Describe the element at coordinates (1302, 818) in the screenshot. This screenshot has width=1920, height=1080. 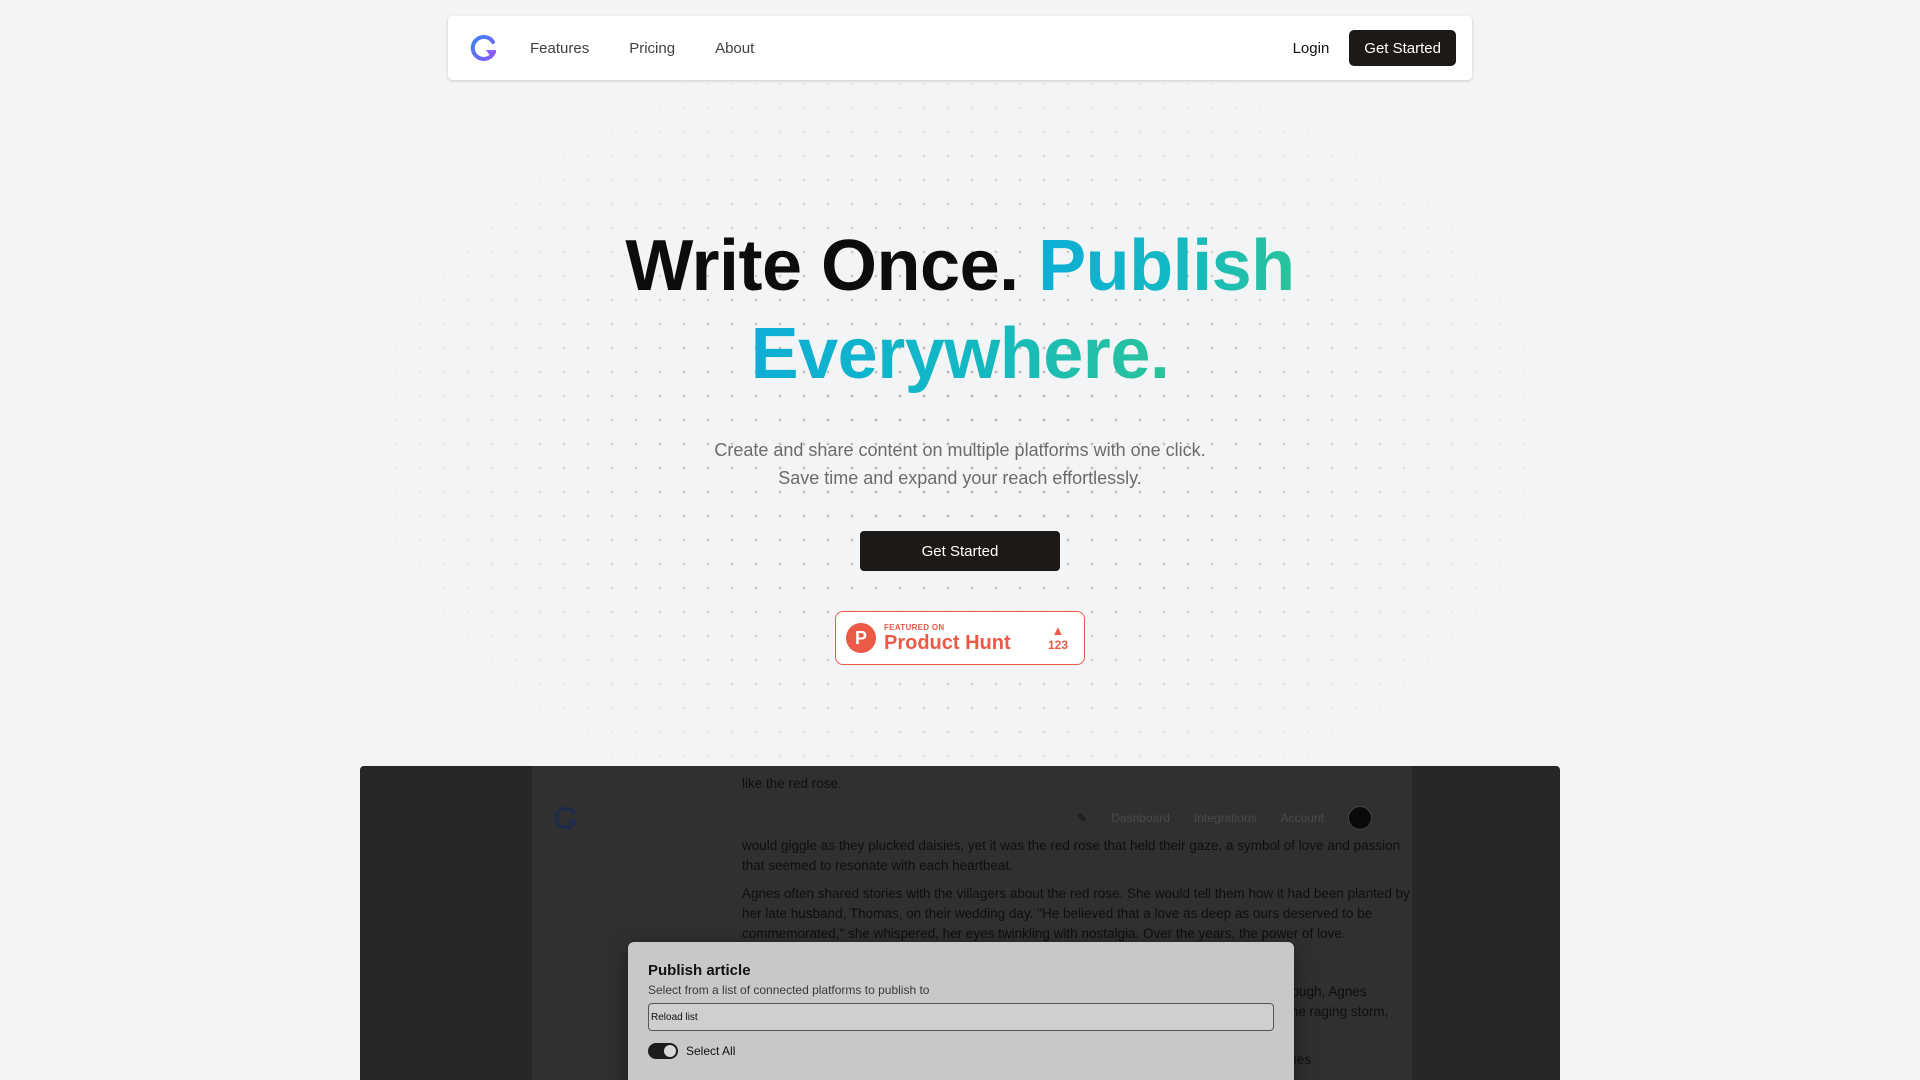
I see `preview-nav-account: Account` at that location.